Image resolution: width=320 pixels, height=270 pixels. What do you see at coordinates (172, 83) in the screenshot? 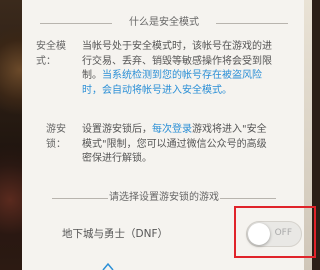
I see `safe-mode-blue-text: 当系统检测到您的帐号存在被盗风险时，会自动将帐号进入安全模式。` at bounding box center [172, 83].